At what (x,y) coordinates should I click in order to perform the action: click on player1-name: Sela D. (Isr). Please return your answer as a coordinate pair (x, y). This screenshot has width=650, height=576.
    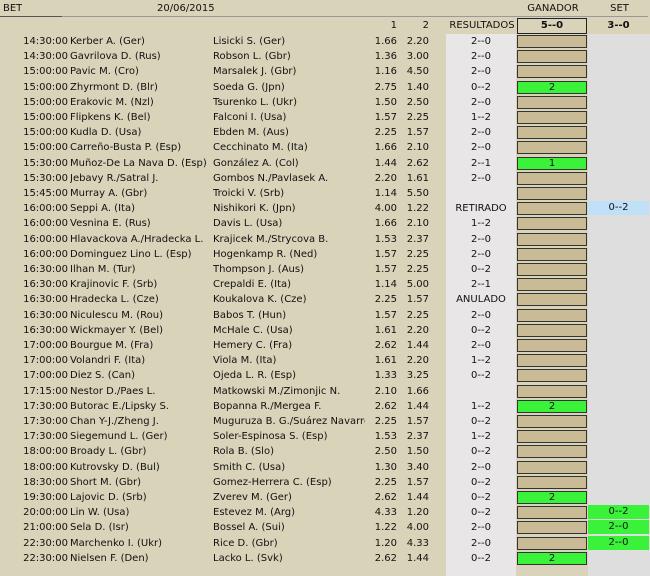
    Looking at the image, I should click on (99, 528).